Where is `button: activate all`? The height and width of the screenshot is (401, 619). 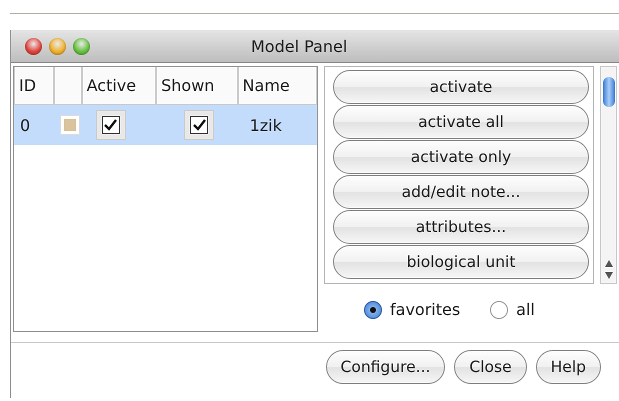
button: activate all is located at coordinates (461, 122).